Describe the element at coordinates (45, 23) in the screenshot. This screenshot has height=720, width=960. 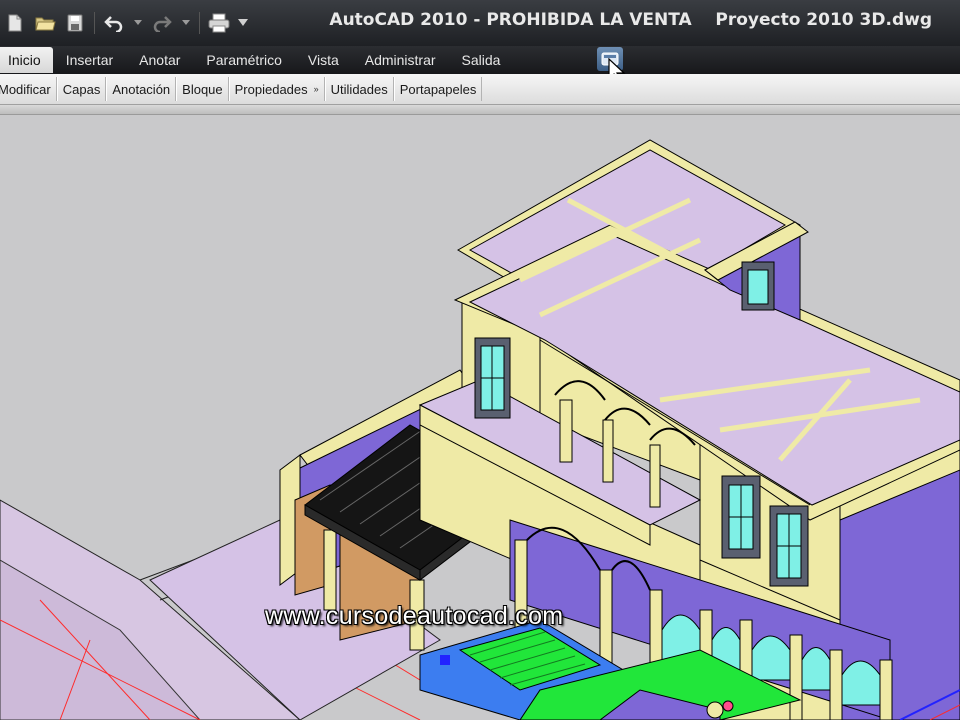
I see `open-folder-icon` at that location.